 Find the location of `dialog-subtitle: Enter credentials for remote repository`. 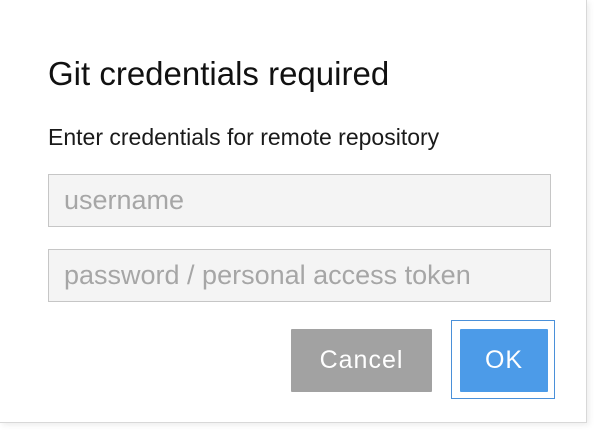

dialog-subtitle: Enter credentials for remote repository is located at coordinates (244, 137).